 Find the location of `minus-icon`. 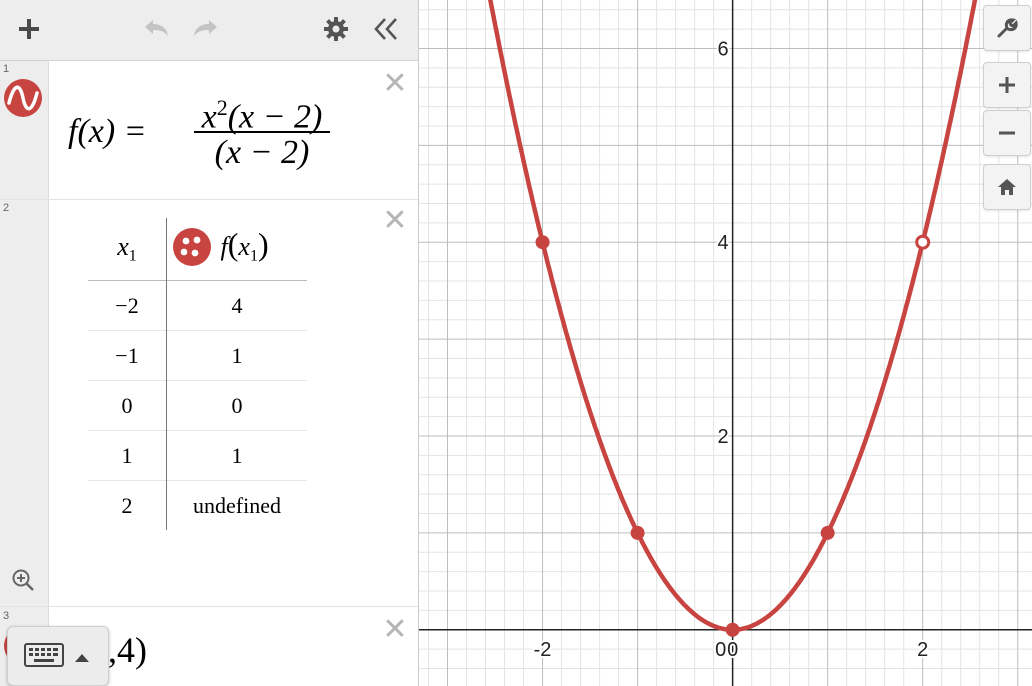

minus-icon is located at coordinates (1007, 133).